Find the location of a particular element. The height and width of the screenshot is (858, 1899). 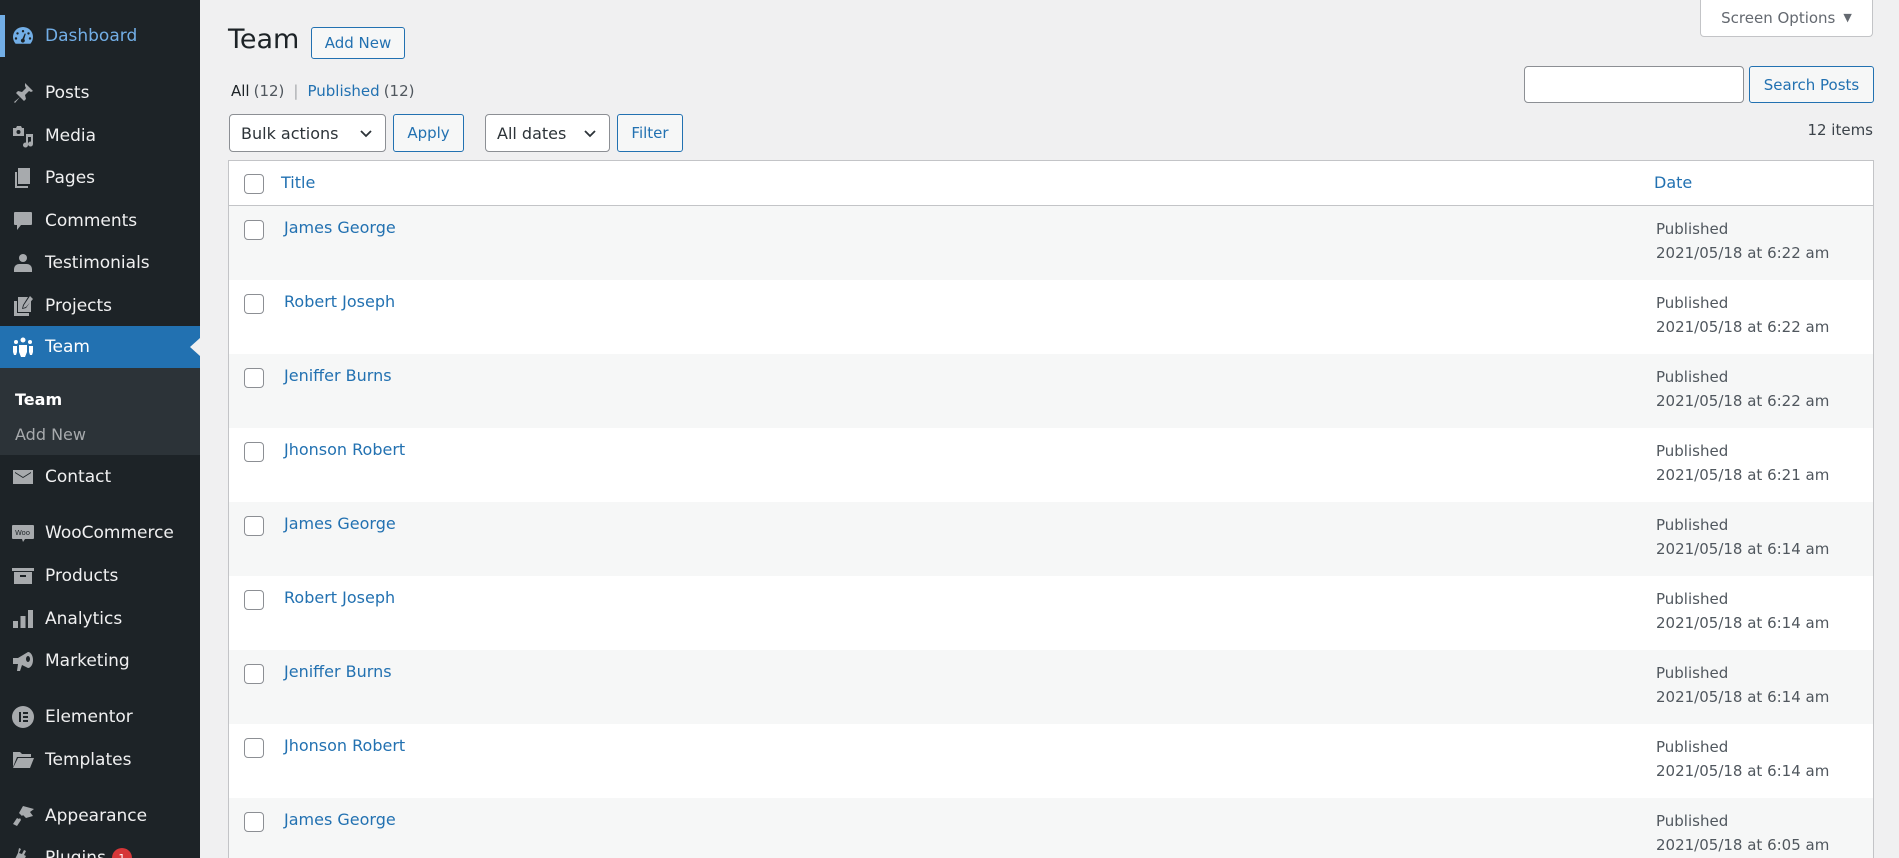

sidebar-item-pages: Pages is located at coordinates (100, 178).